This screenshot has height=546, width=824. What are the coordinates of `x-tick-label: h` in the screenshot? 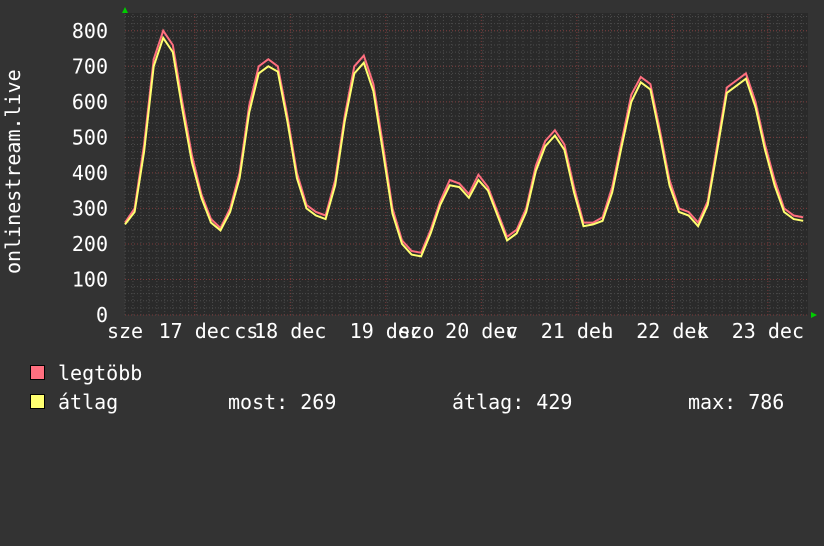 It's located at (607, 331).